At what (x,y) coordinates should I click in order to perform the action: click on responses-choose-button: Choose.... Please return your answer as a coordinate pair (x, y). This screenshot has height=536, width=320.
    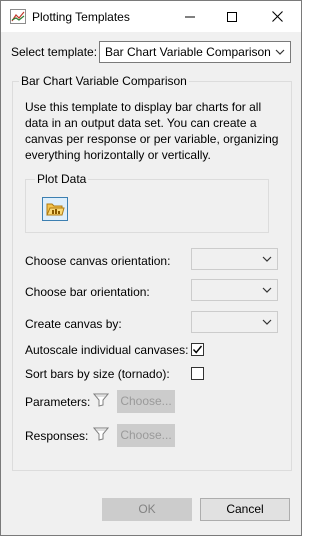
    Looking at the image, I should click on (146, 435).